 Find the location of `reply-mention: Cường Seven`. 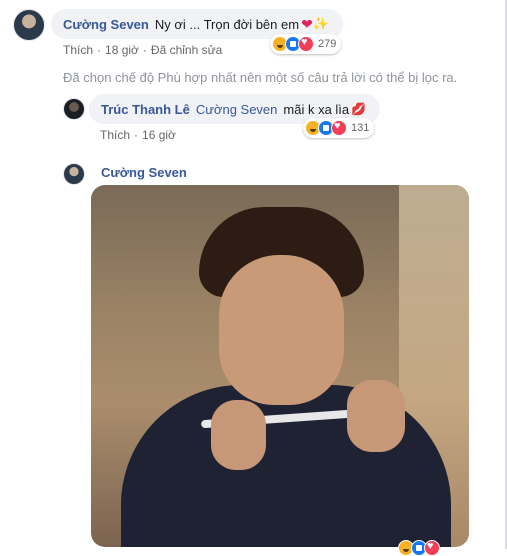

reply-mention: Cường Seven is located at coordinates (237, 109).